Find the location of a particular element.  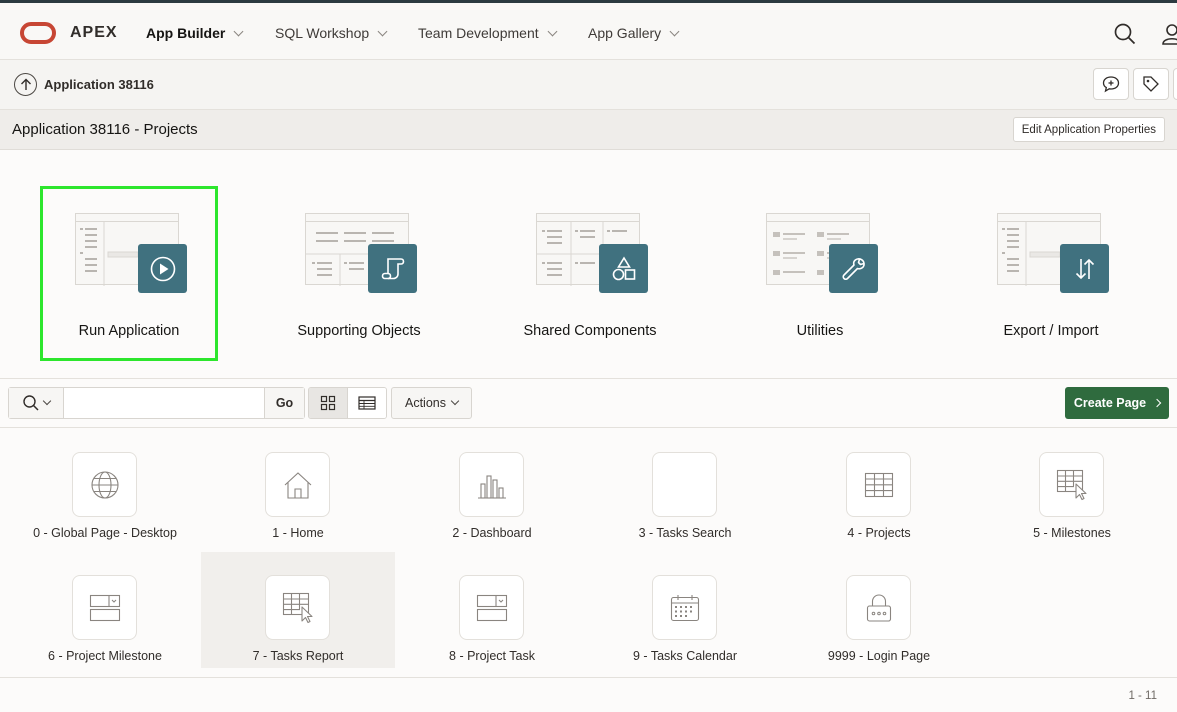

page-card: 9 - Tasks Calendar is located at coordinates (685, 610).